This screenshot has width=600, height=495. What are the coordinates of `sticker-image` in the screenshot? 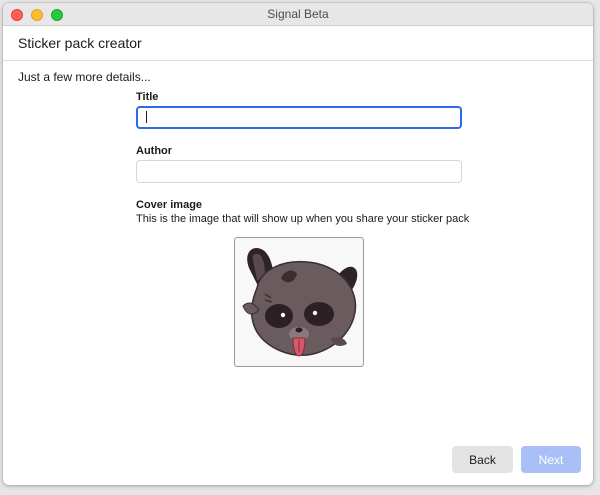 It's located at (300, 302).